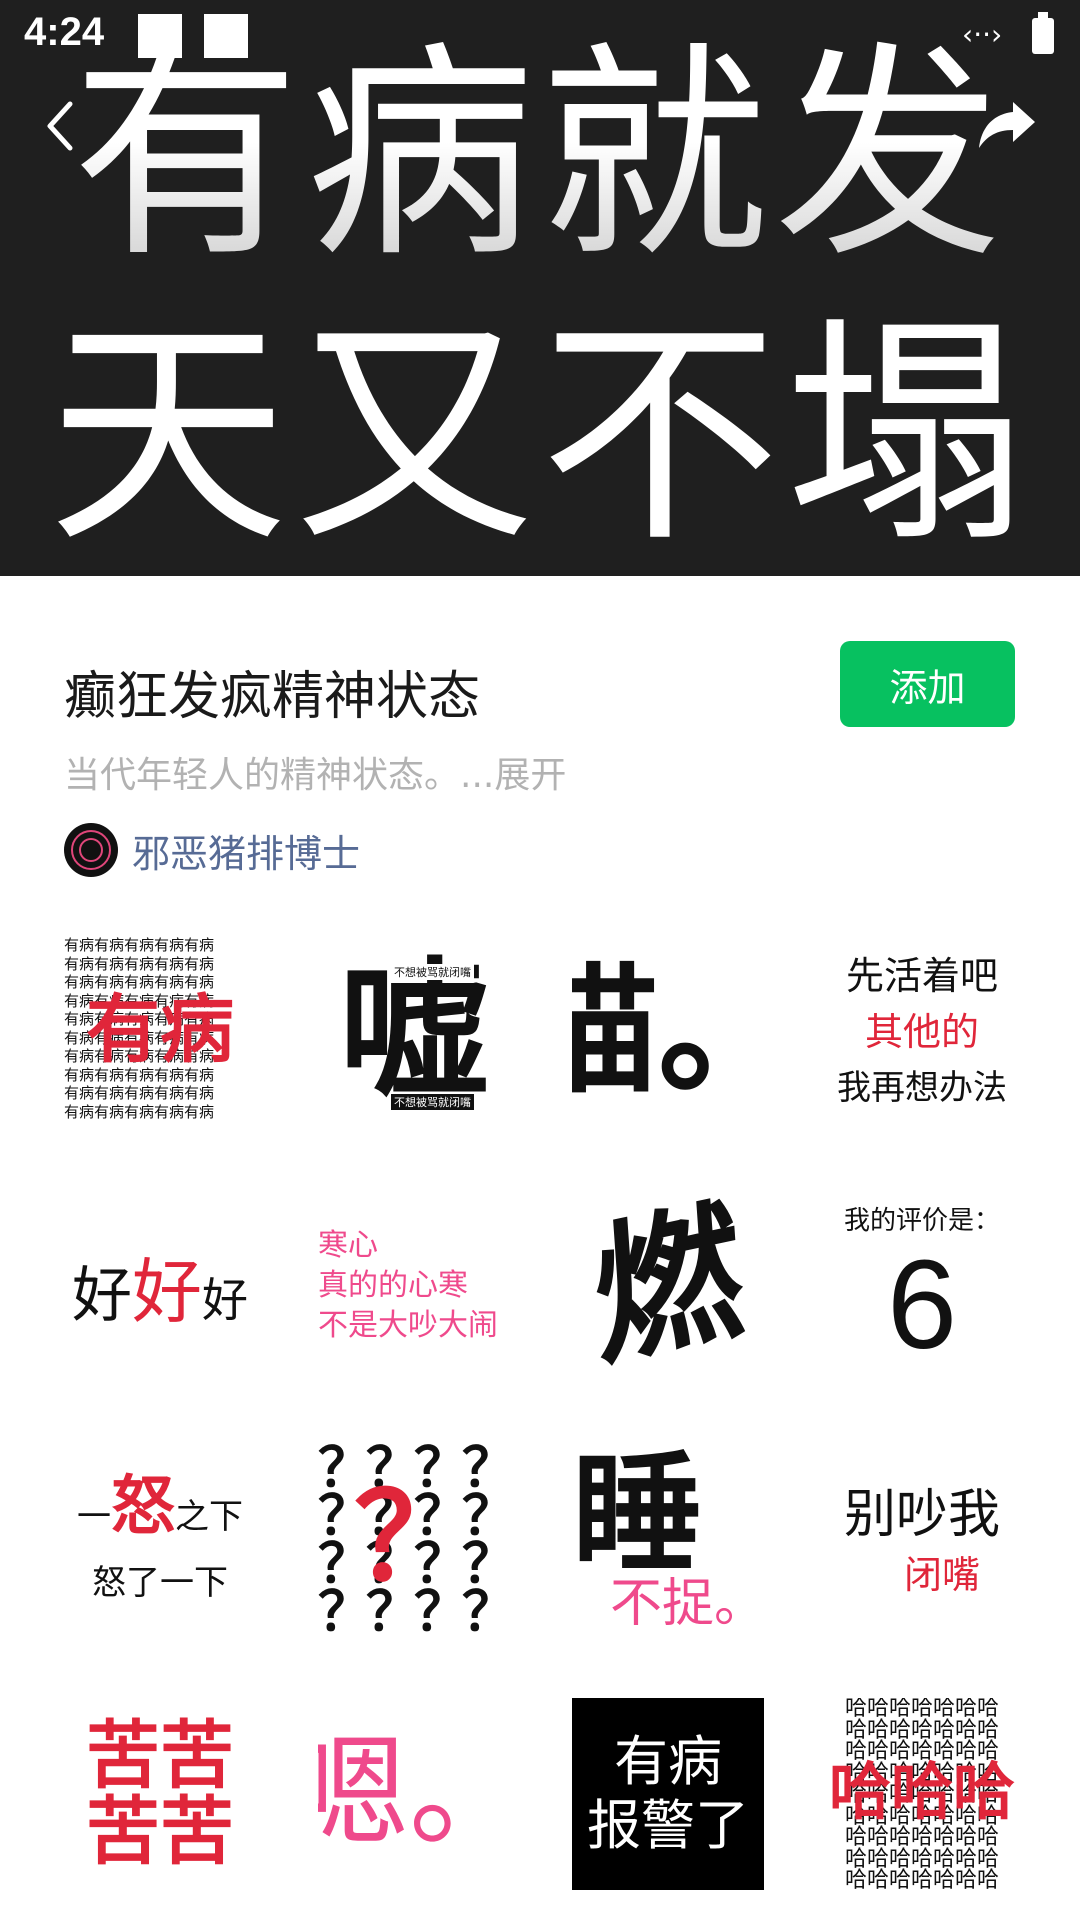  I want to click on back-arrow-icon, so click(60, 126).